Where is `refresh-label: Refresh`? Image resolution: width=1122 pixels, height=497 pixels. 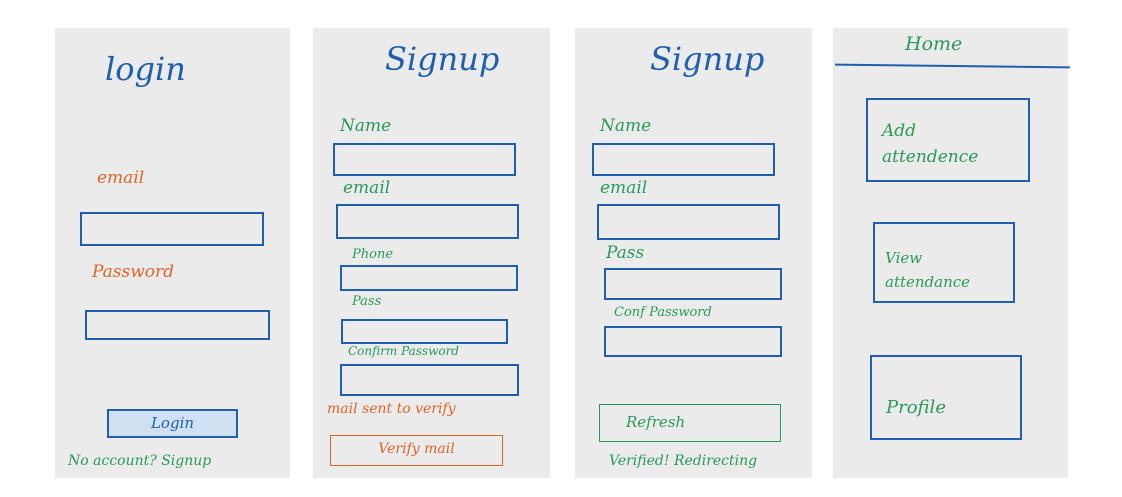
refresh-label: Refresh is located at coordinates (656, 422).